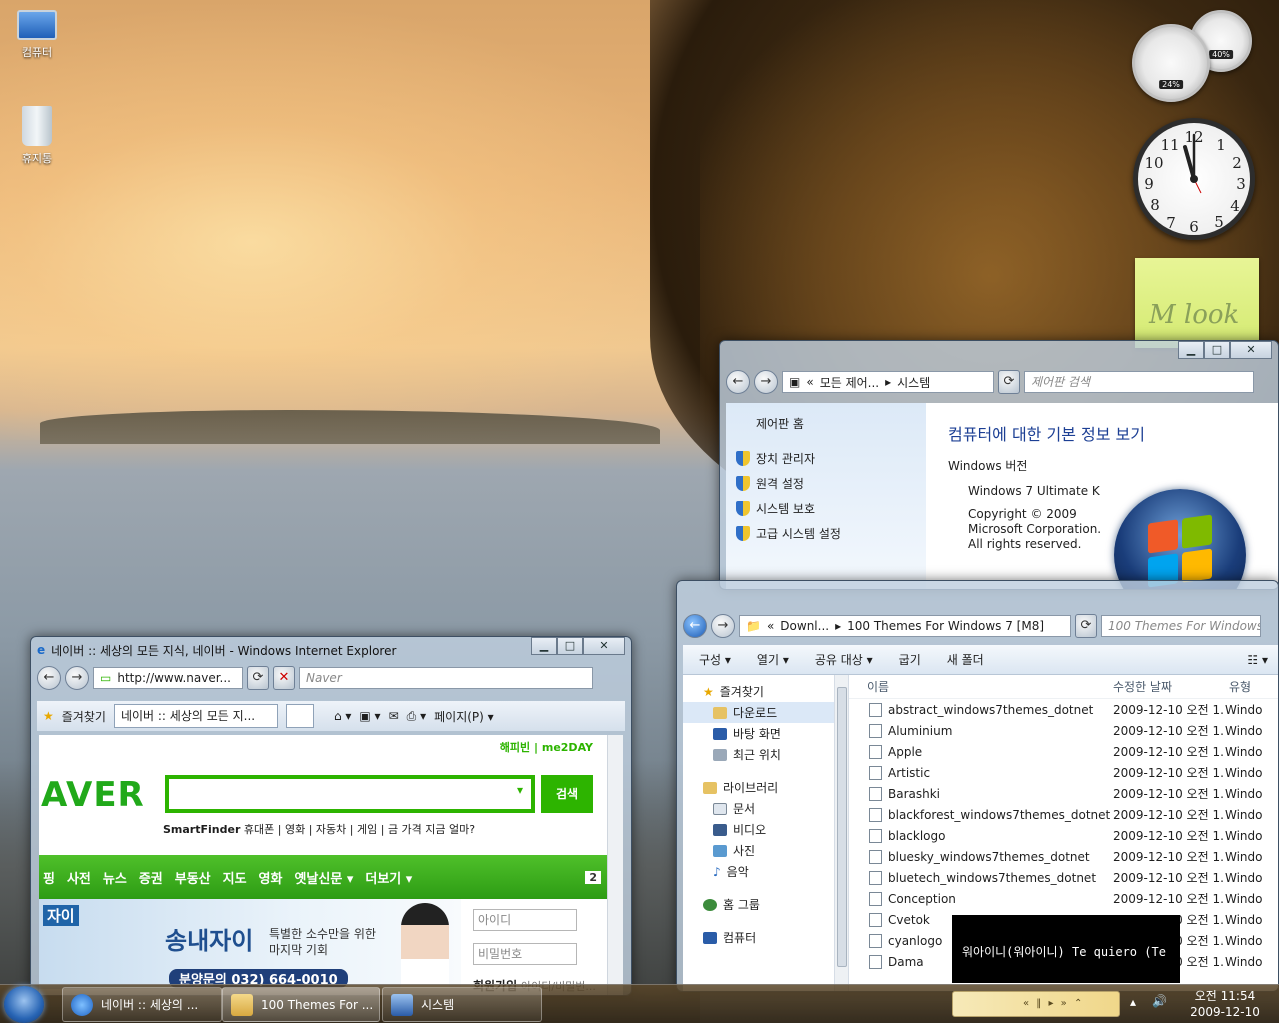 The width and height of the screenshot is (1279, 1023). I want to click on id-input: 아이디, so click(525, 920).